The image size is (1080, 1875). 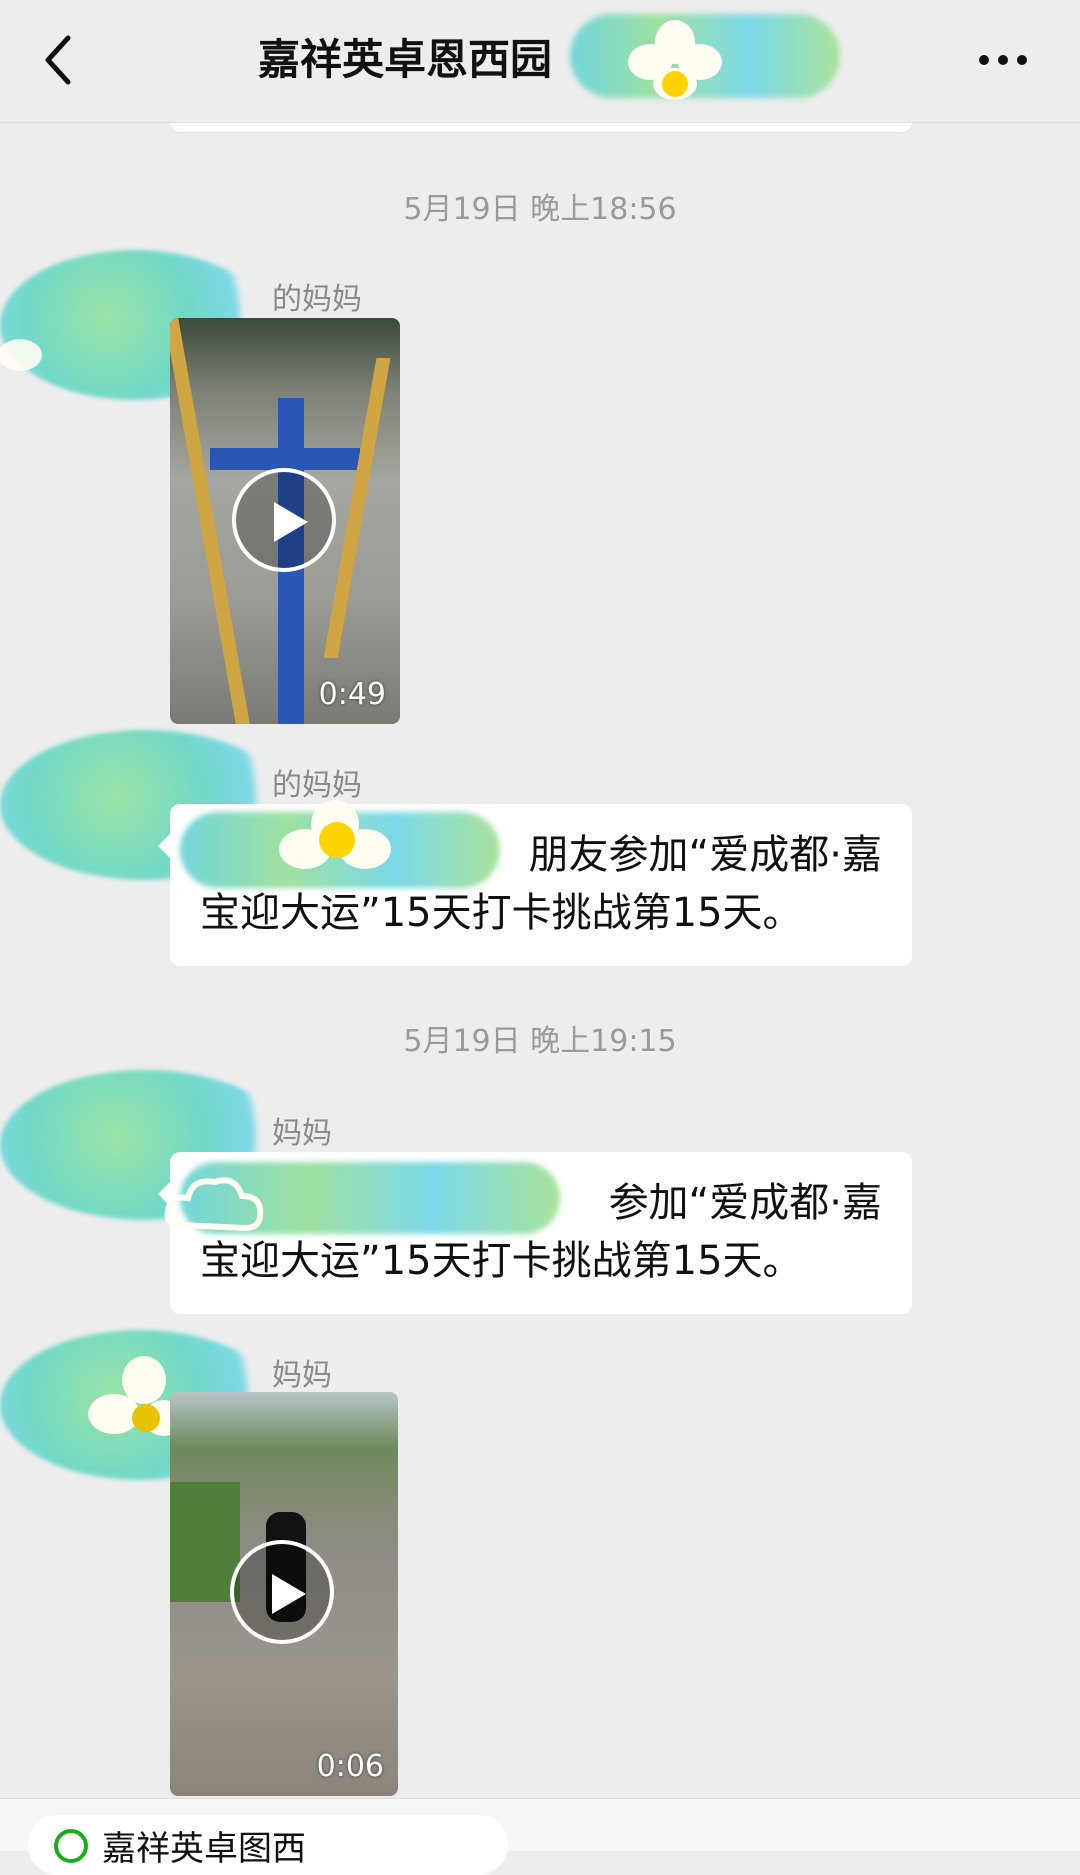 I want to click on chat-header: 嘉祥英卓恩西园, so click(x=540, y=61).